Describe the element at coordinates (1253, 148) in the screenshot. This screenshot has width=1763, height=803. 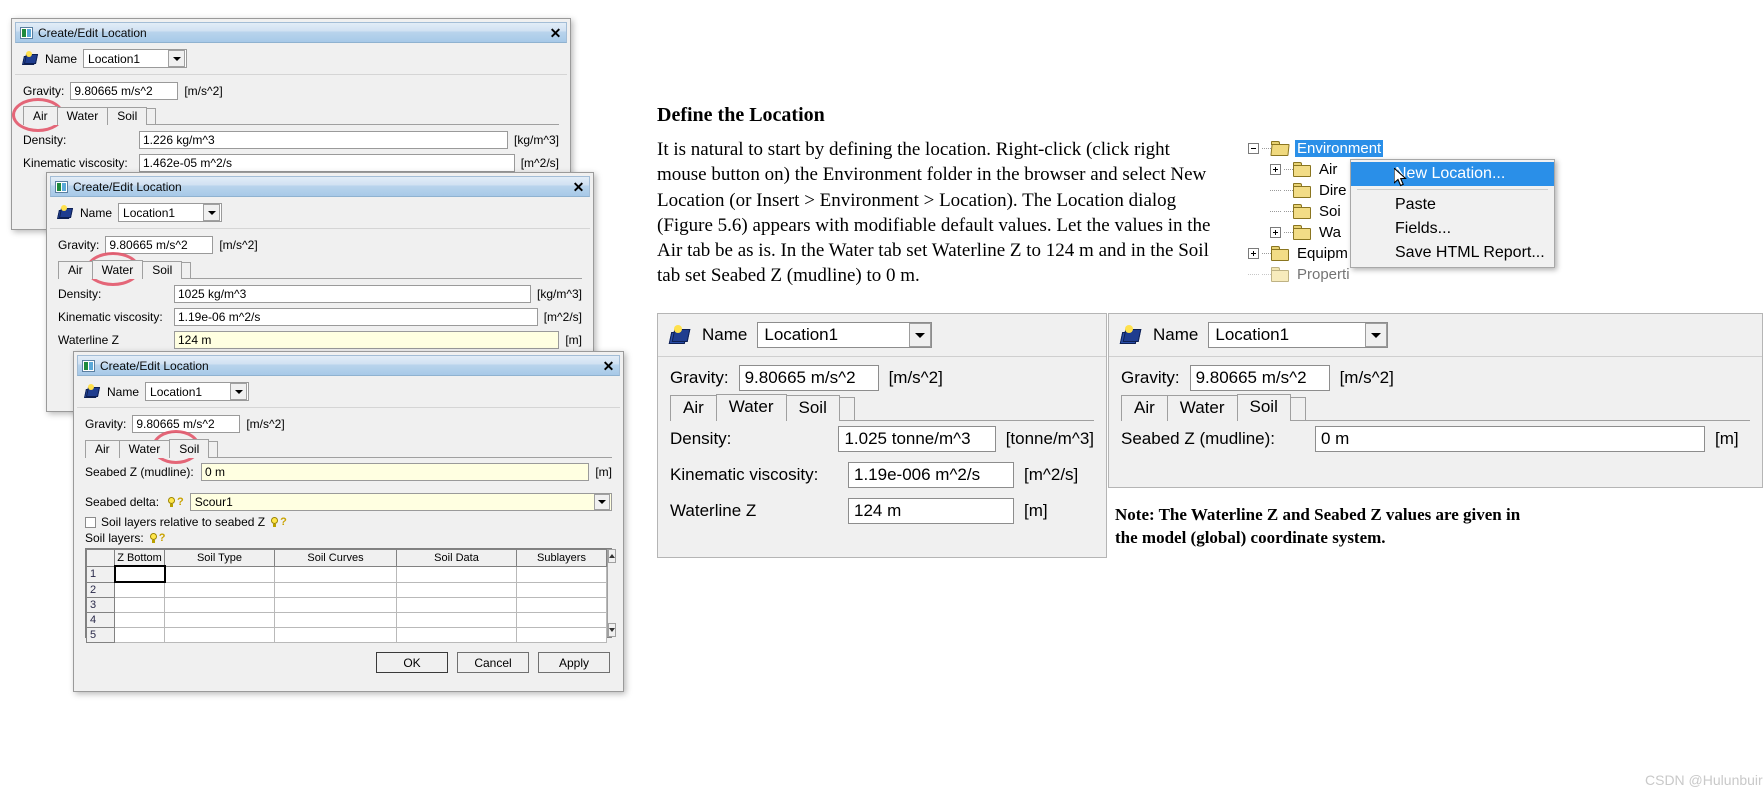
I see `collapse-minus-icon` at that location.